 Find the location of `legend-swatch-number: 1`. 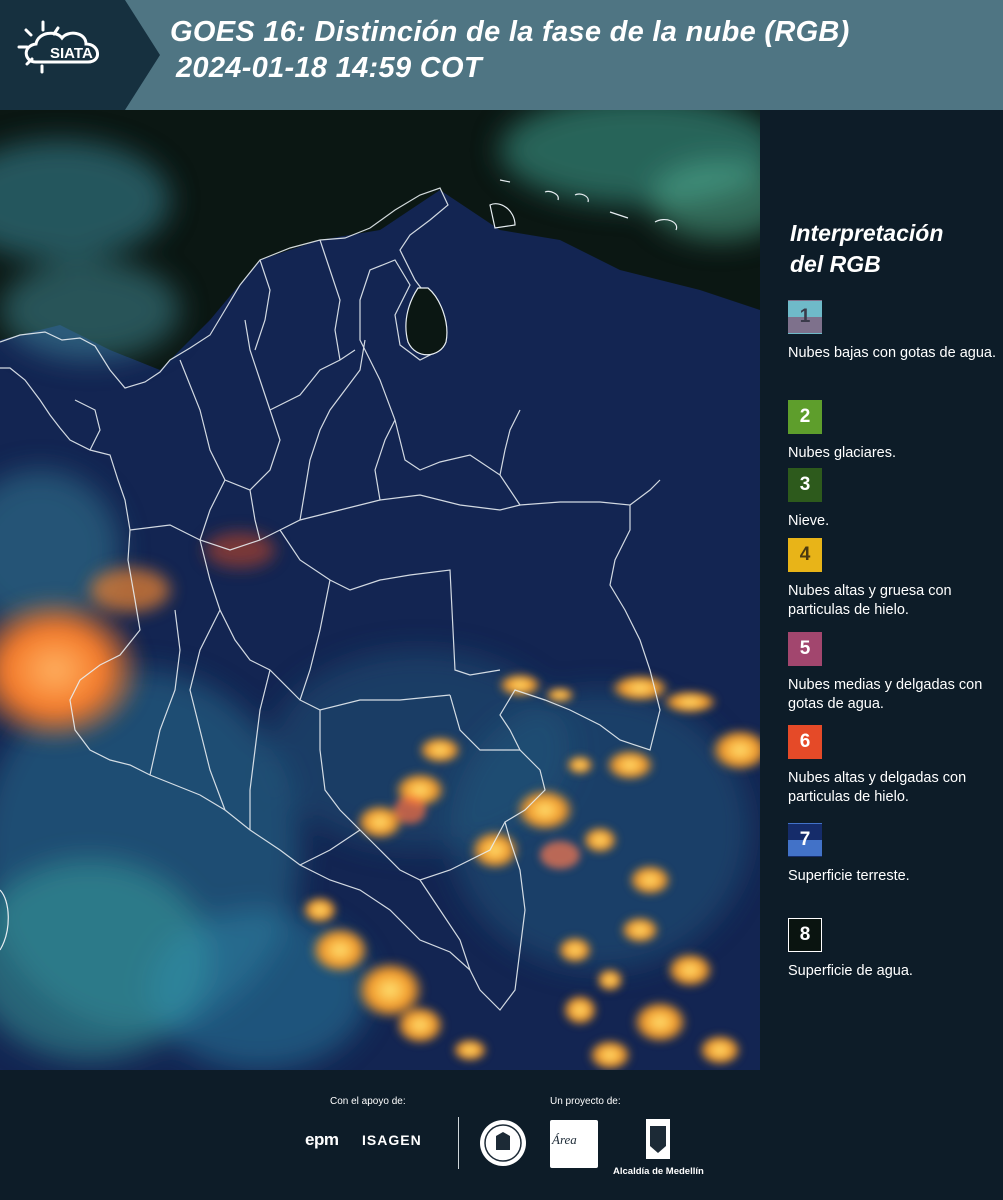

legend-swatch-number: 1 is located at coordinates (805, 316).